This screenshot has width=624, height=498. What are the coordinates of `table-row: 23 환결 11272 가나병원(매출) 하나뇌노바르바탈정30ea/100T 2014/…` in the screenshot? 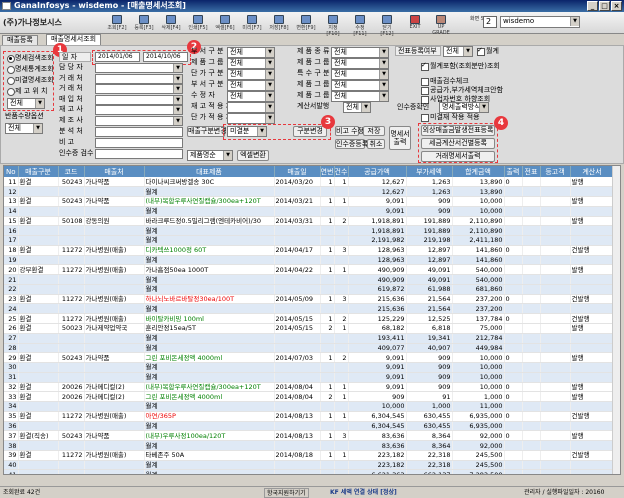 It's located at (309, 299).